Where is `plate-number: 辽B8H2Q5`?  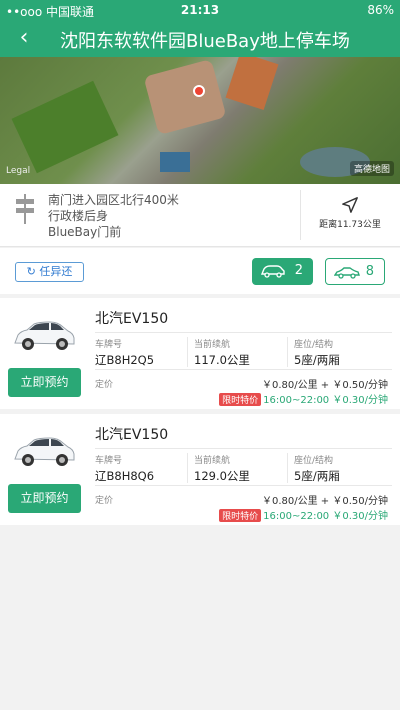 plate-number: 辽B8H2Q5 is located at coordinates (125, 360).